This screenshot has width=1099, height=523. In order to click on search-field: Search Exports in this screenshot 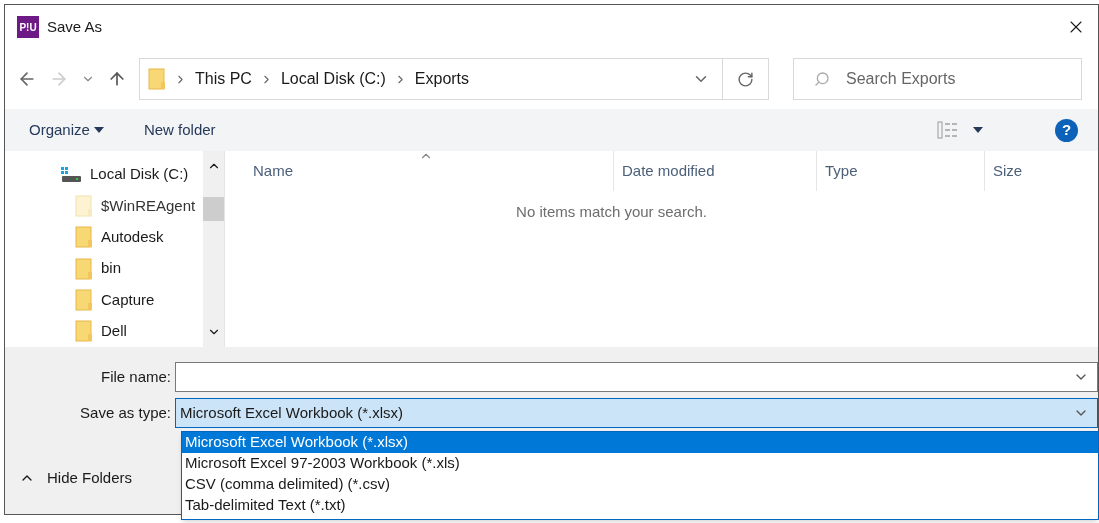, I will do `click(937, 79)`.